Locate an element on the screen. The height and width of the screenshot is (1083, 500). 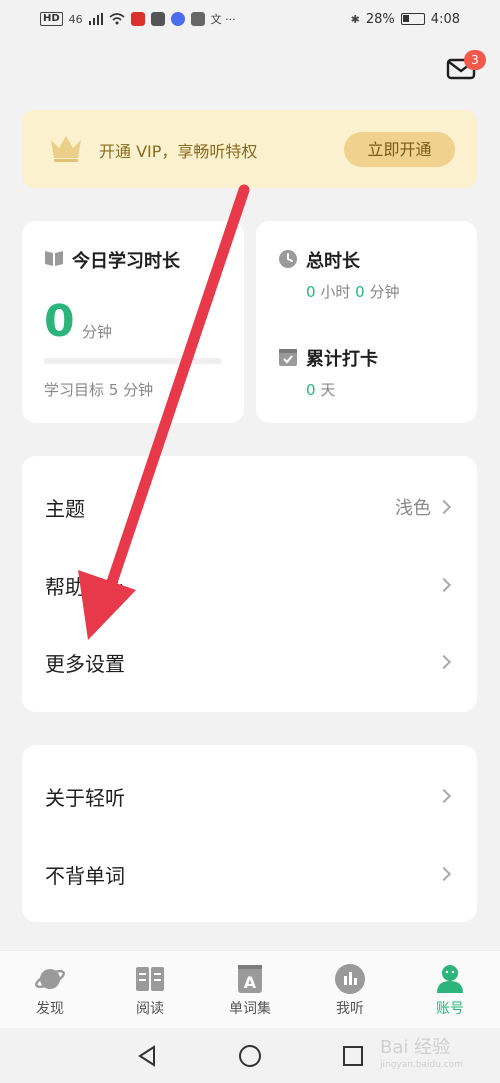
about-list: 关于轻听 不背单词 is located at coordinates (249, 833).